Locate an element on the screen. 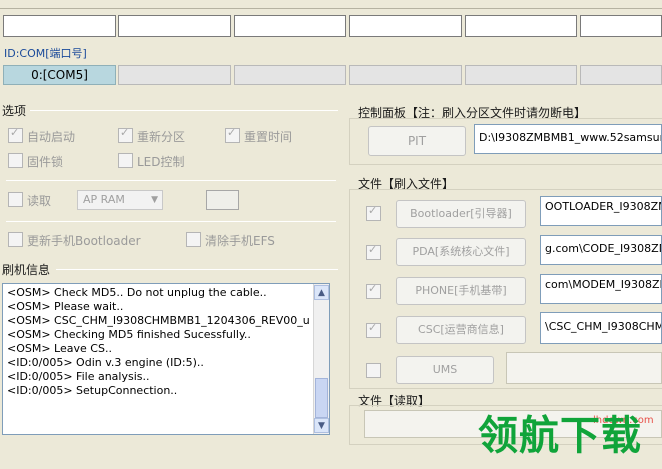 The width and height of the screenshot is (662, 469). pda-path-field: g.com\CODE_I9308ZM is located at coordinates (601, 250).